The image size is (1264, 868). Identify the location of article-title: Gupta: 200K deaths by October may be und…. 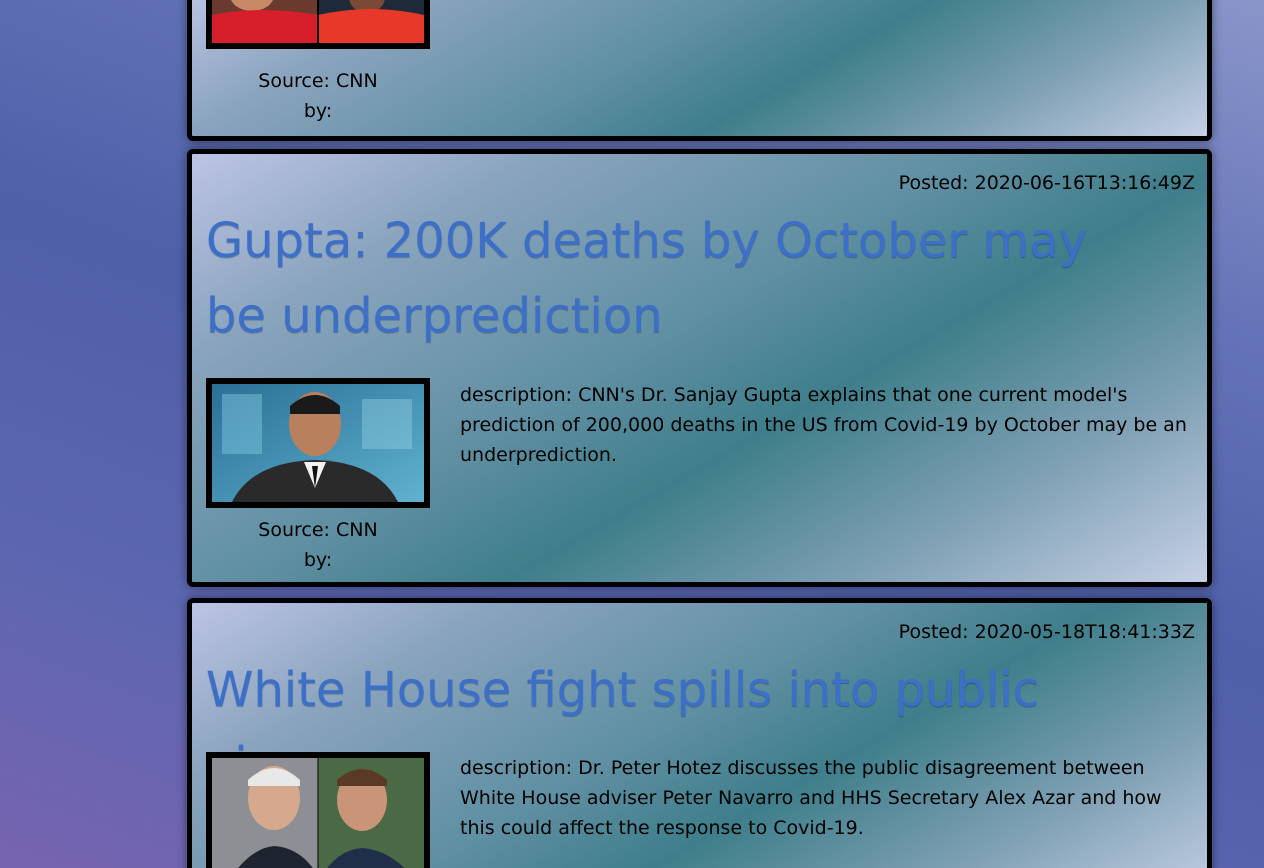
(656, 279).